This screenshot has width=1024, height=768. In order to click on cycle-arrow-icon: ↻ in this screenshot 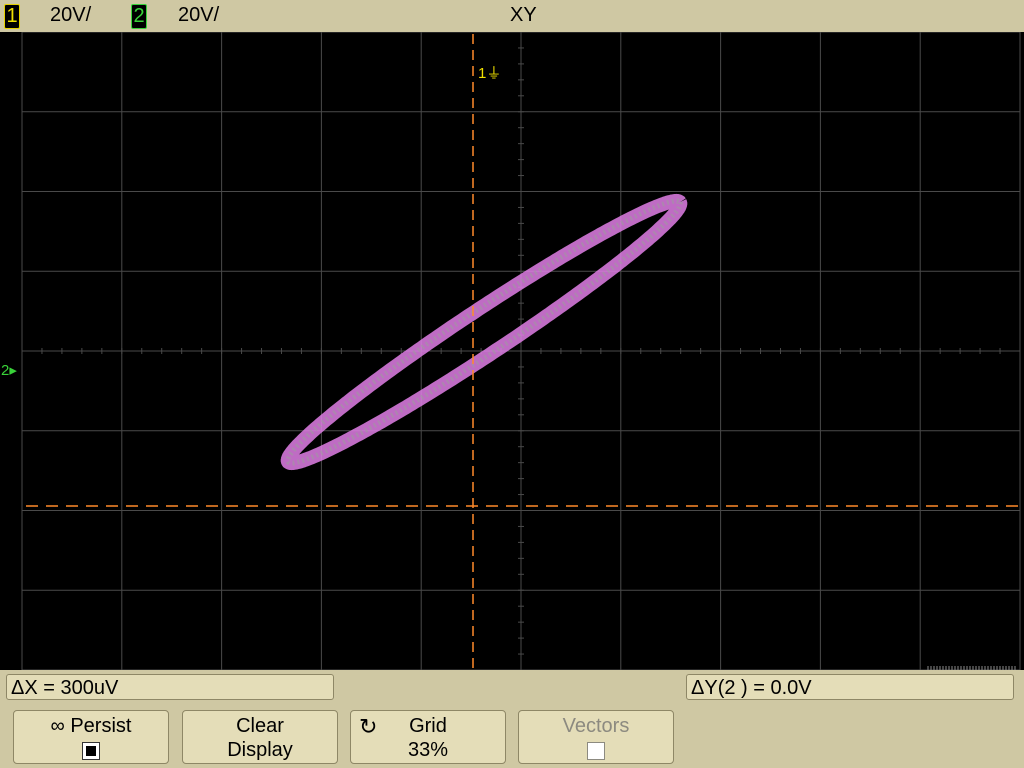, I will do `click(368, 726)`.